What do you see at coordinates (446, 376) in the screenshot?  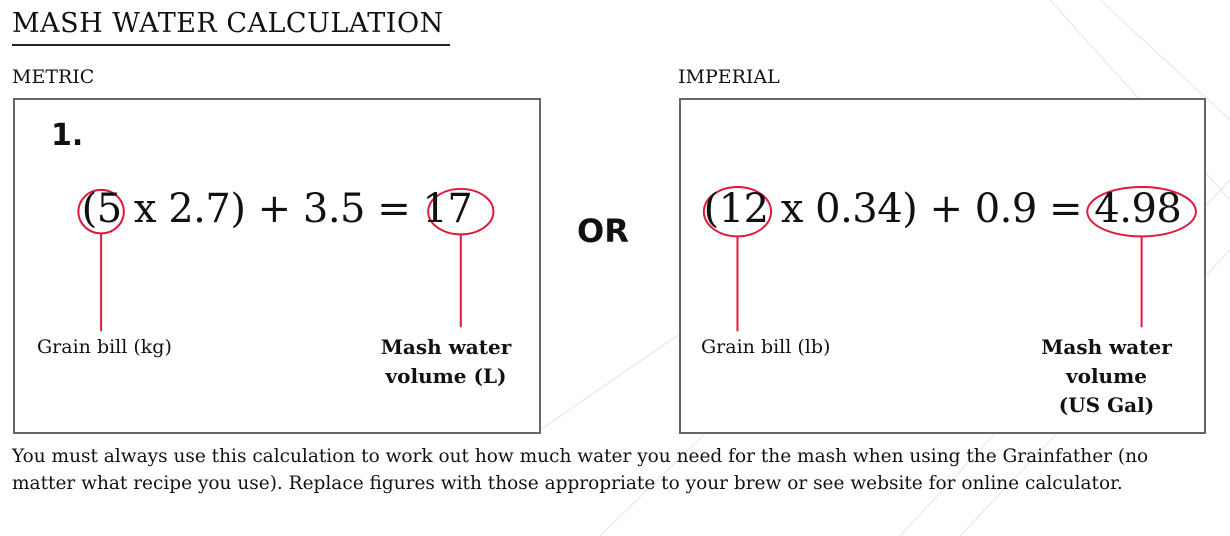 I see `metric-result-label-line2: volume (L)` at bounding box center [446, 376].